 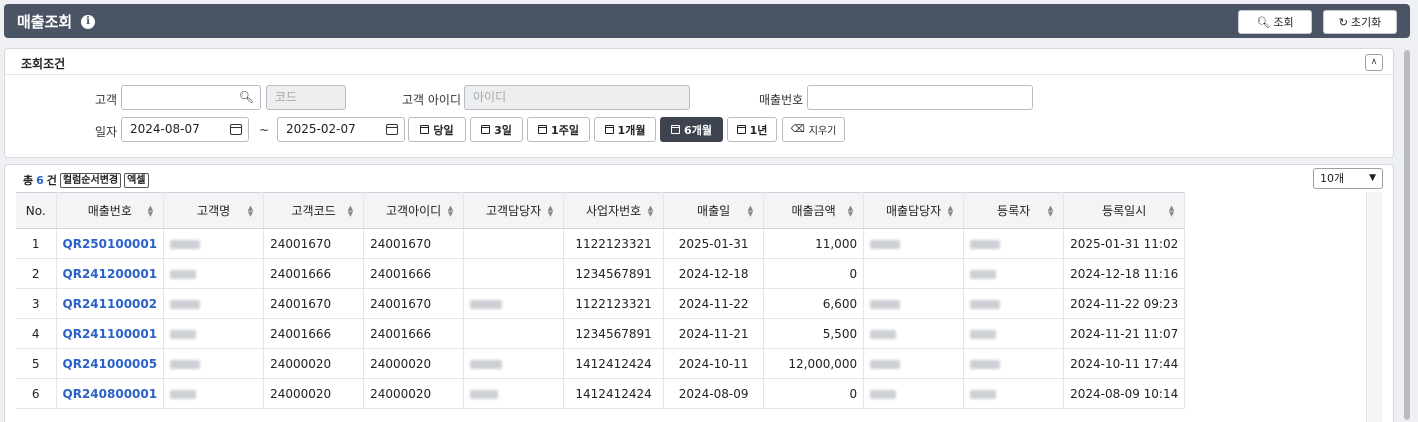 I want to click on table-cell: 2024-10-11, so click(x=714, y=363).